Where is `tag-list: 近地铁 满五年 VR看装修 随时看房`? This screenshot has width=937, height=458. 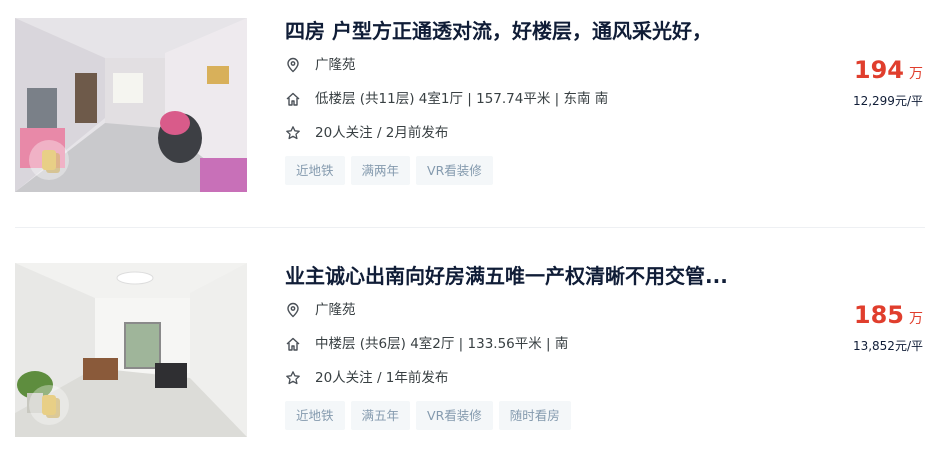
tag-list: 近地铁 满五年 VR看装修 随时看房 is located at coordinates (506, 416).